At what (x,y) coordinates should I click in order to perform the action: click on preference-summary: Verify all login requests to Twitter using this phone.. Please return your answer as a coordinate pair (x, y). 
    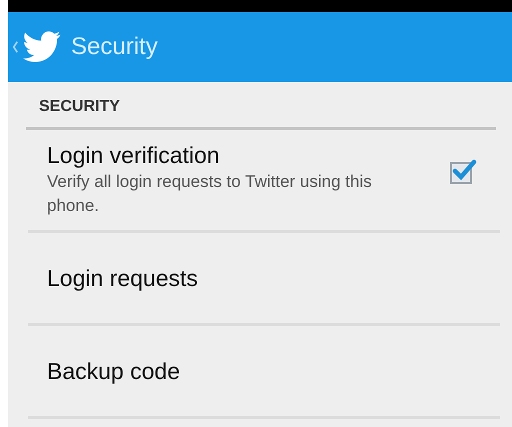
    Looking at the image, I should click on (210, 194).